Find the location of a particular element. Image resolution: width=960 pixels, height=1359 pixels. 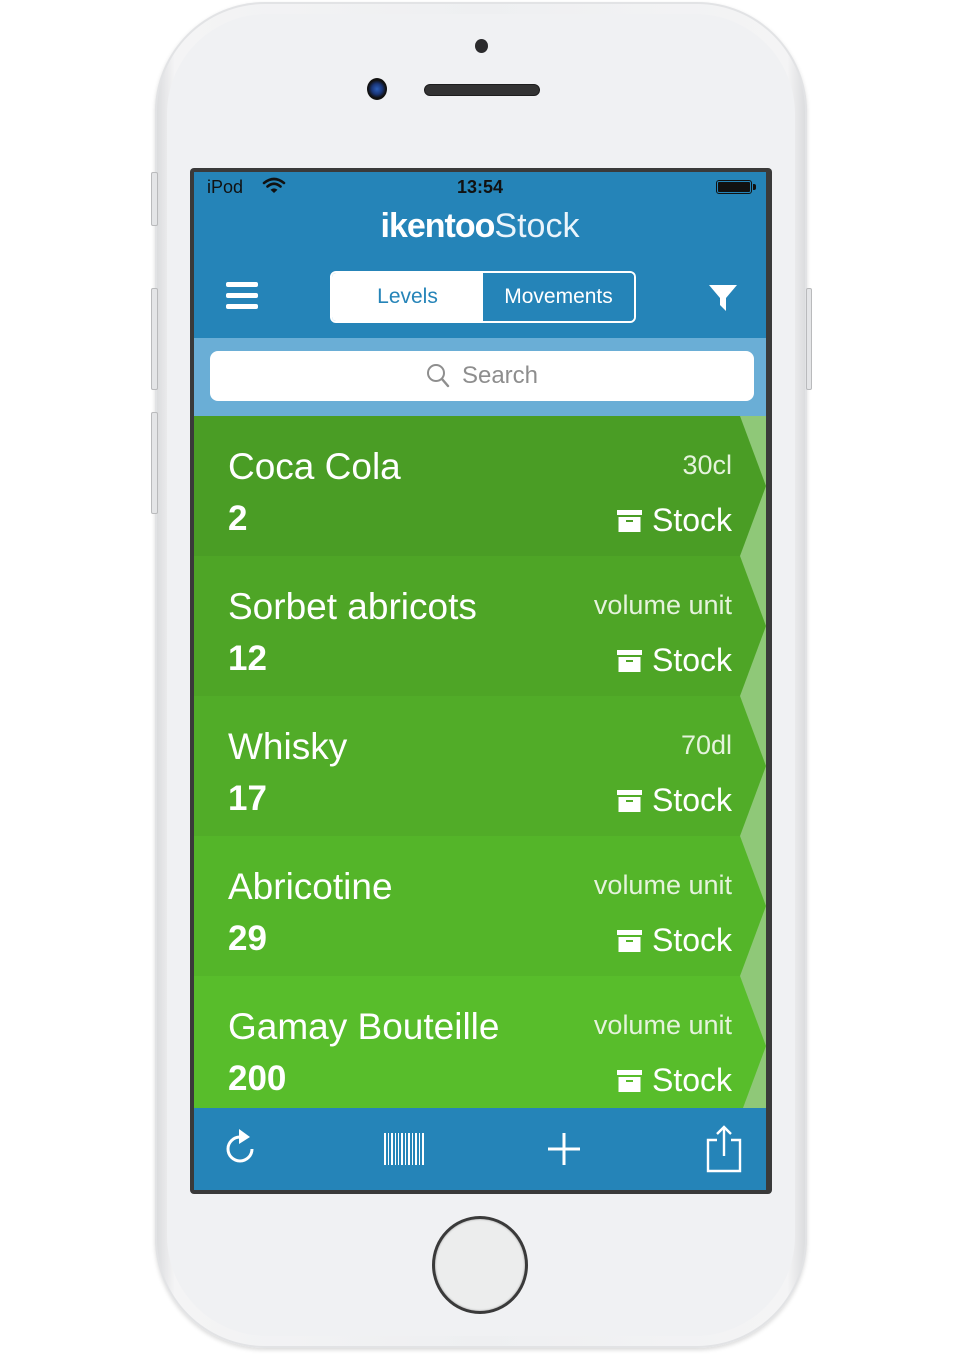

clock: 13:54 is located at coordinates (480, 187).